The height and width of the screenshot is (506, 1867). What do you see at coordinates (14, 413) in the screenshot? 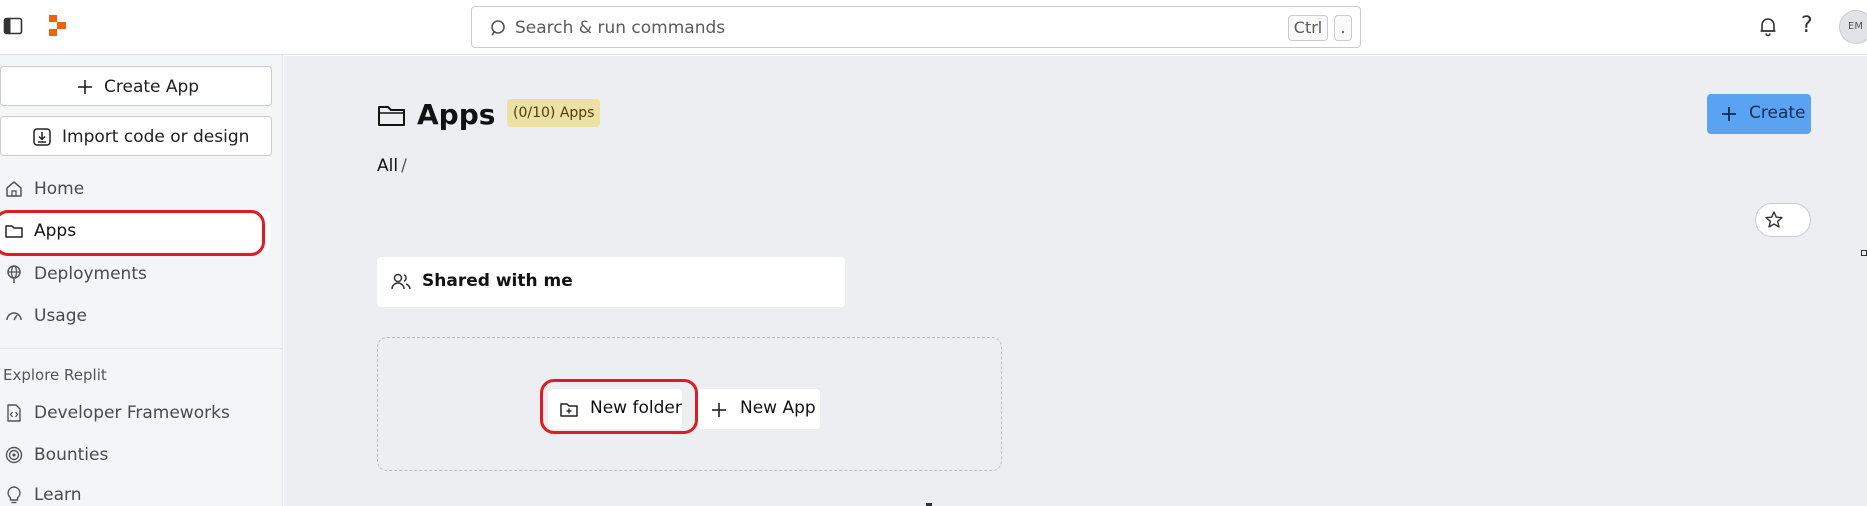
I see `code-file-icon` at bounding box center [14, 413].